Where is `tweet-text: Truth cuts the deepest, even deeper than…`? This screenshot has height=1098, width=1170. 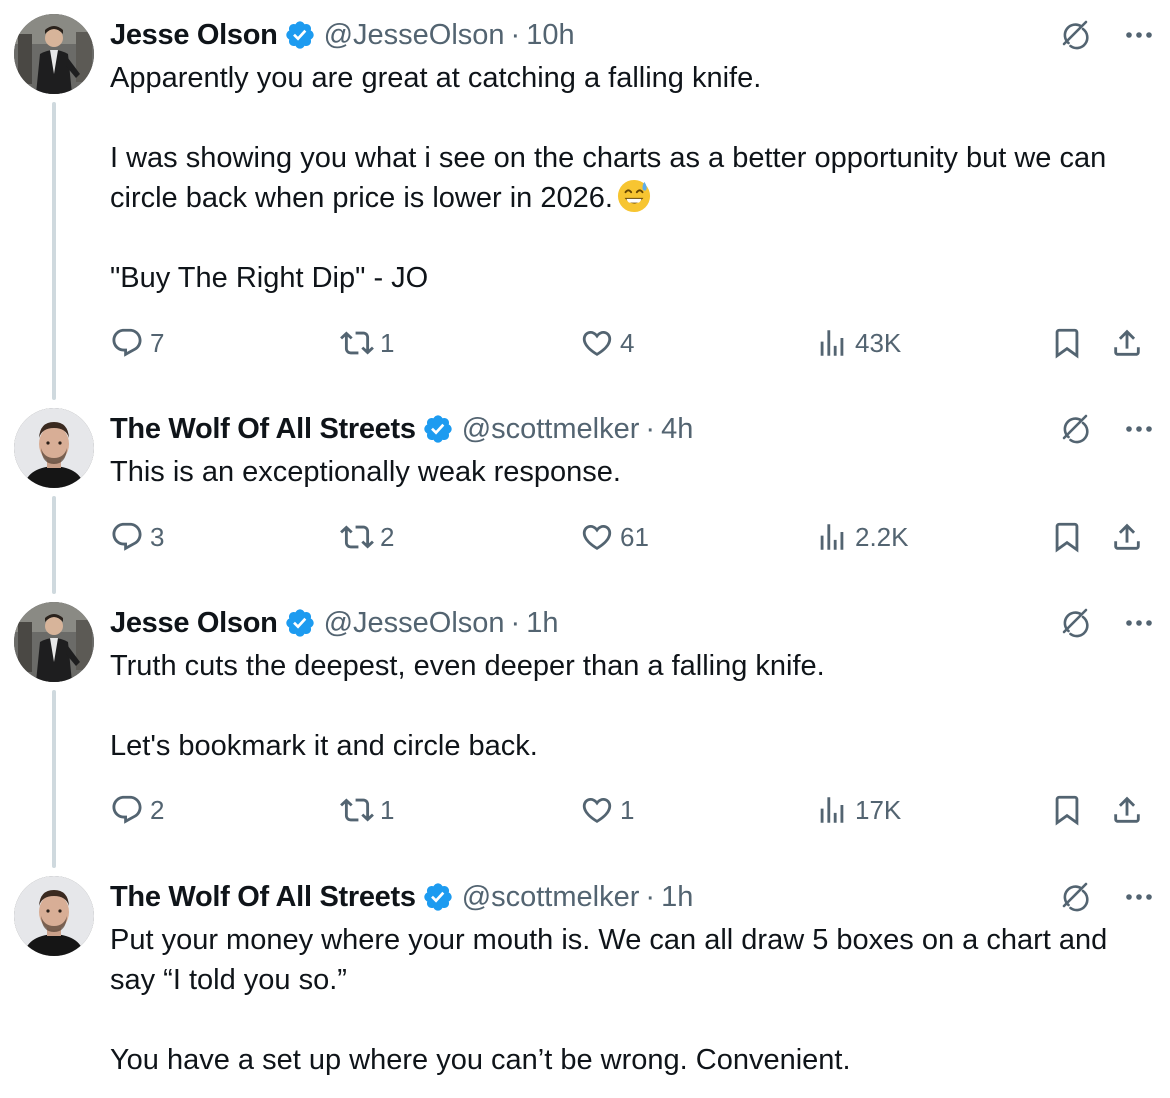 tweet-text: Truth cuts the deepest, even deeper than… is located at coordinates (625, 706).